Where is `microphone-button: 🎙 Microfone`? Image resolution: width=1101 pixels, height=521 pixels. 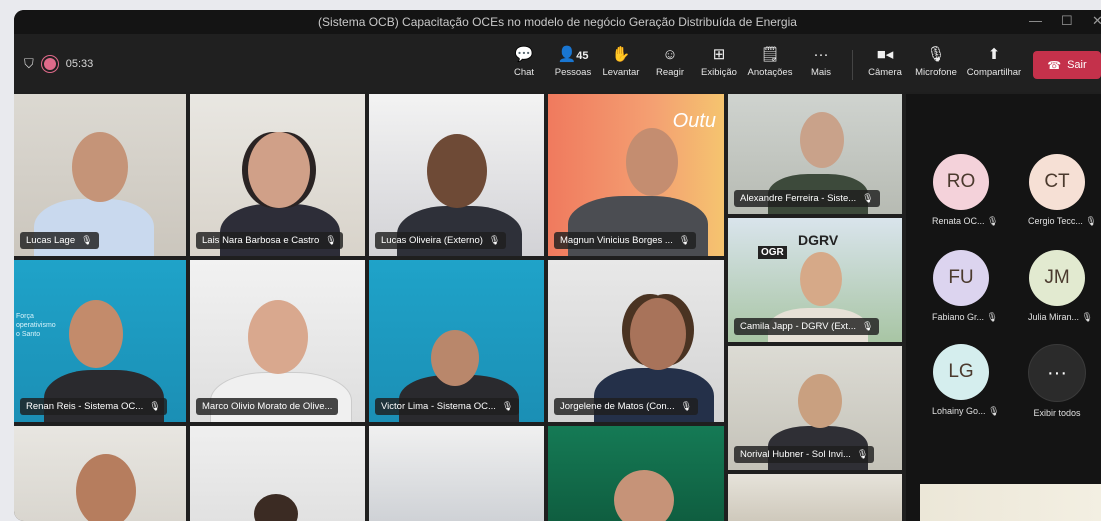
microphone-button: 🎙 Microfone is located at coordinates (936, 62).